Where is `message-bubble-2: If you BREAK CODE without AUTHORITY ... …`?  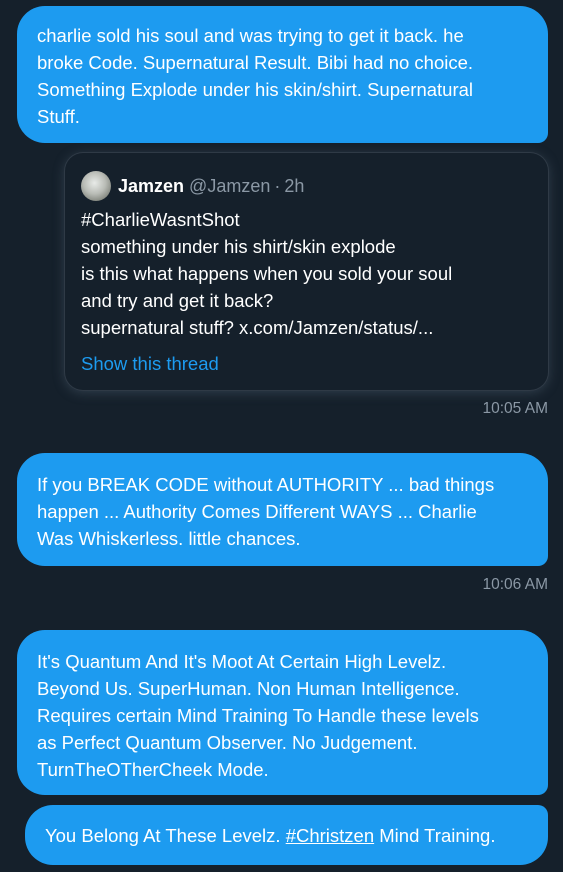
message-bubble-2: If you BREAK CODE without AUTHORITY ... … is located at coordinates (282, 509).